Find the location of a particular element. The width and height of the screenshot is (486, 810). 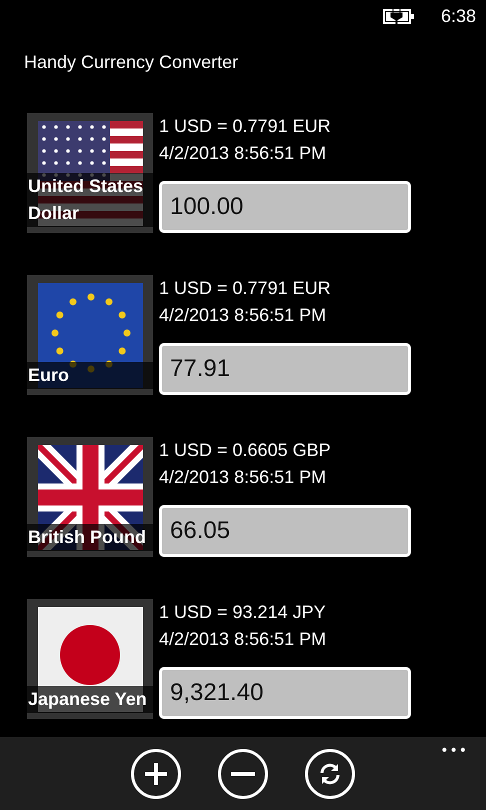

battery-charging-icon is located at coordinates (398, 16).